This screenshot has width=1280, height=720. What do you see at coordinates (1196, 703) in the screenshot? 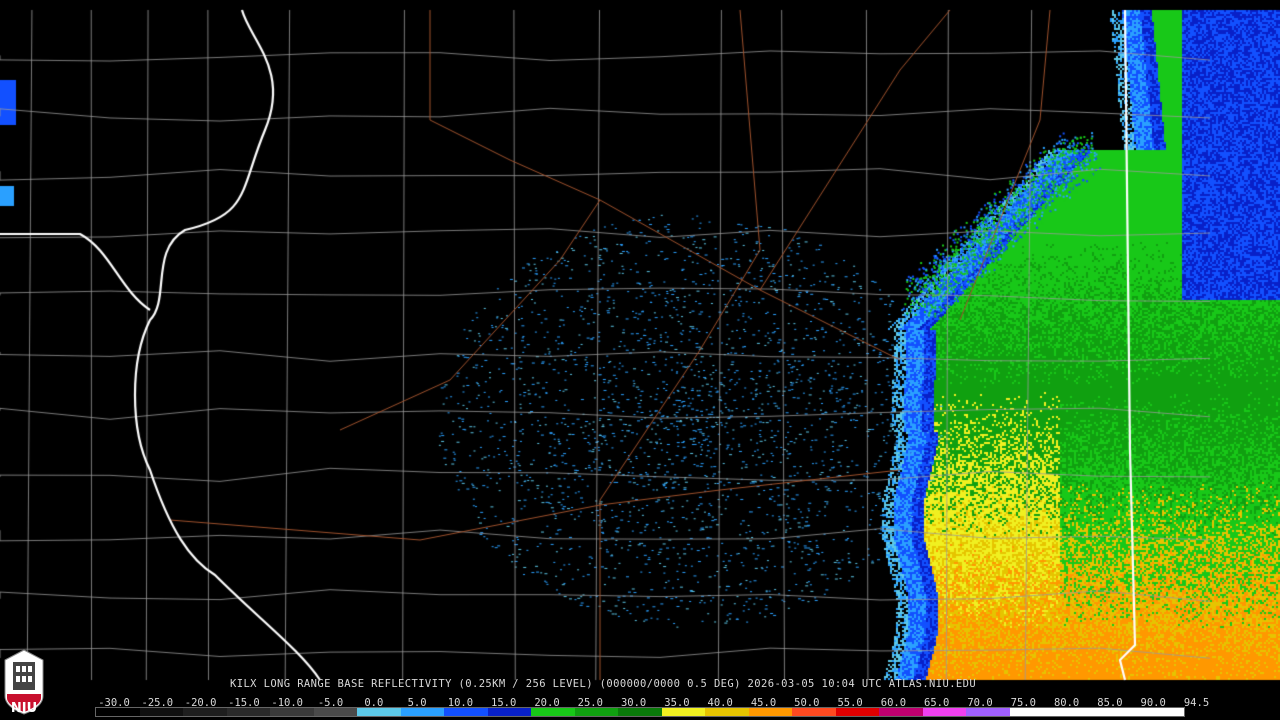
I see `scale-label: 94.5` at bounding box center [1196, 703].